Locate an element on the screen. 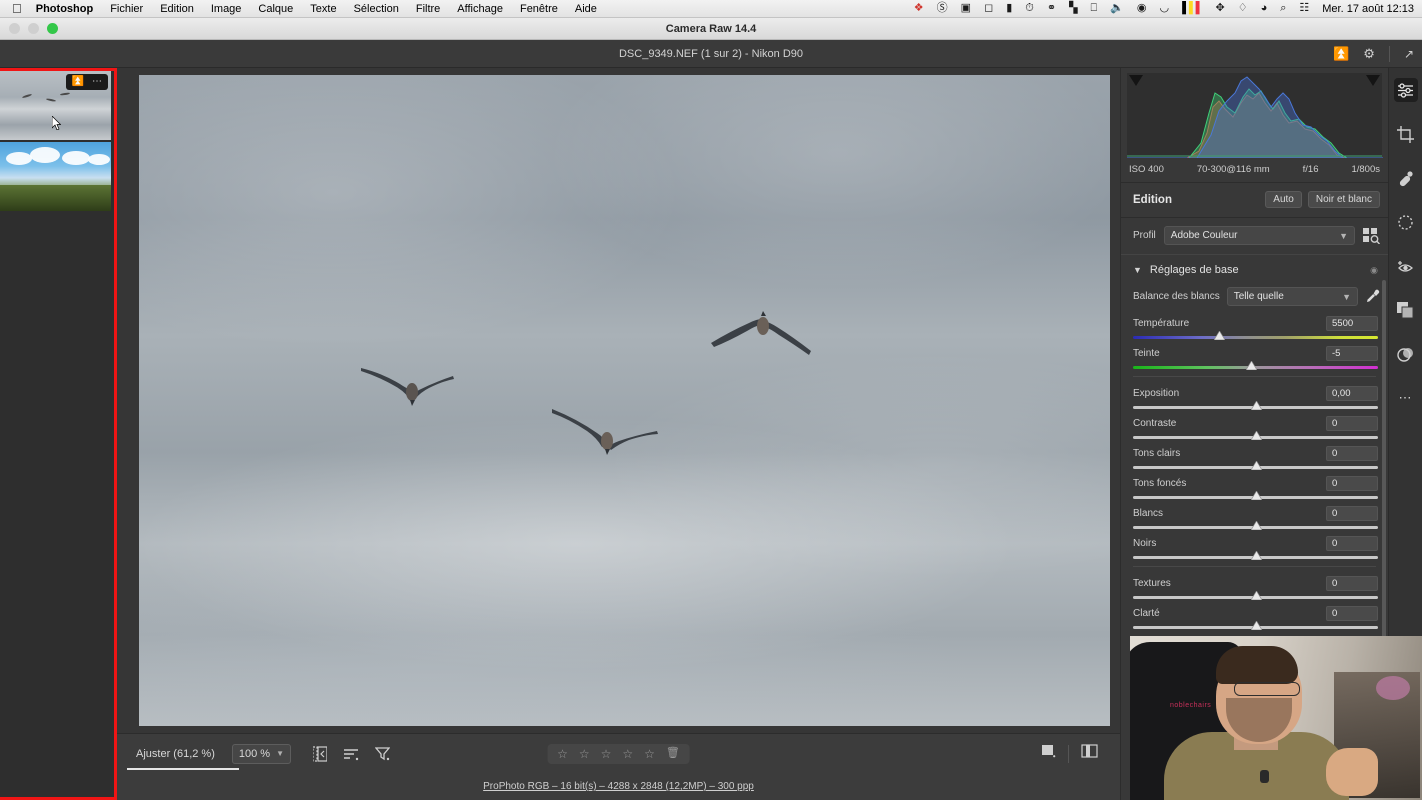 Image resolution: width=1422 pixels, height=800 pixels. slider-value: 5500 is located at coordinates (1352, 323).